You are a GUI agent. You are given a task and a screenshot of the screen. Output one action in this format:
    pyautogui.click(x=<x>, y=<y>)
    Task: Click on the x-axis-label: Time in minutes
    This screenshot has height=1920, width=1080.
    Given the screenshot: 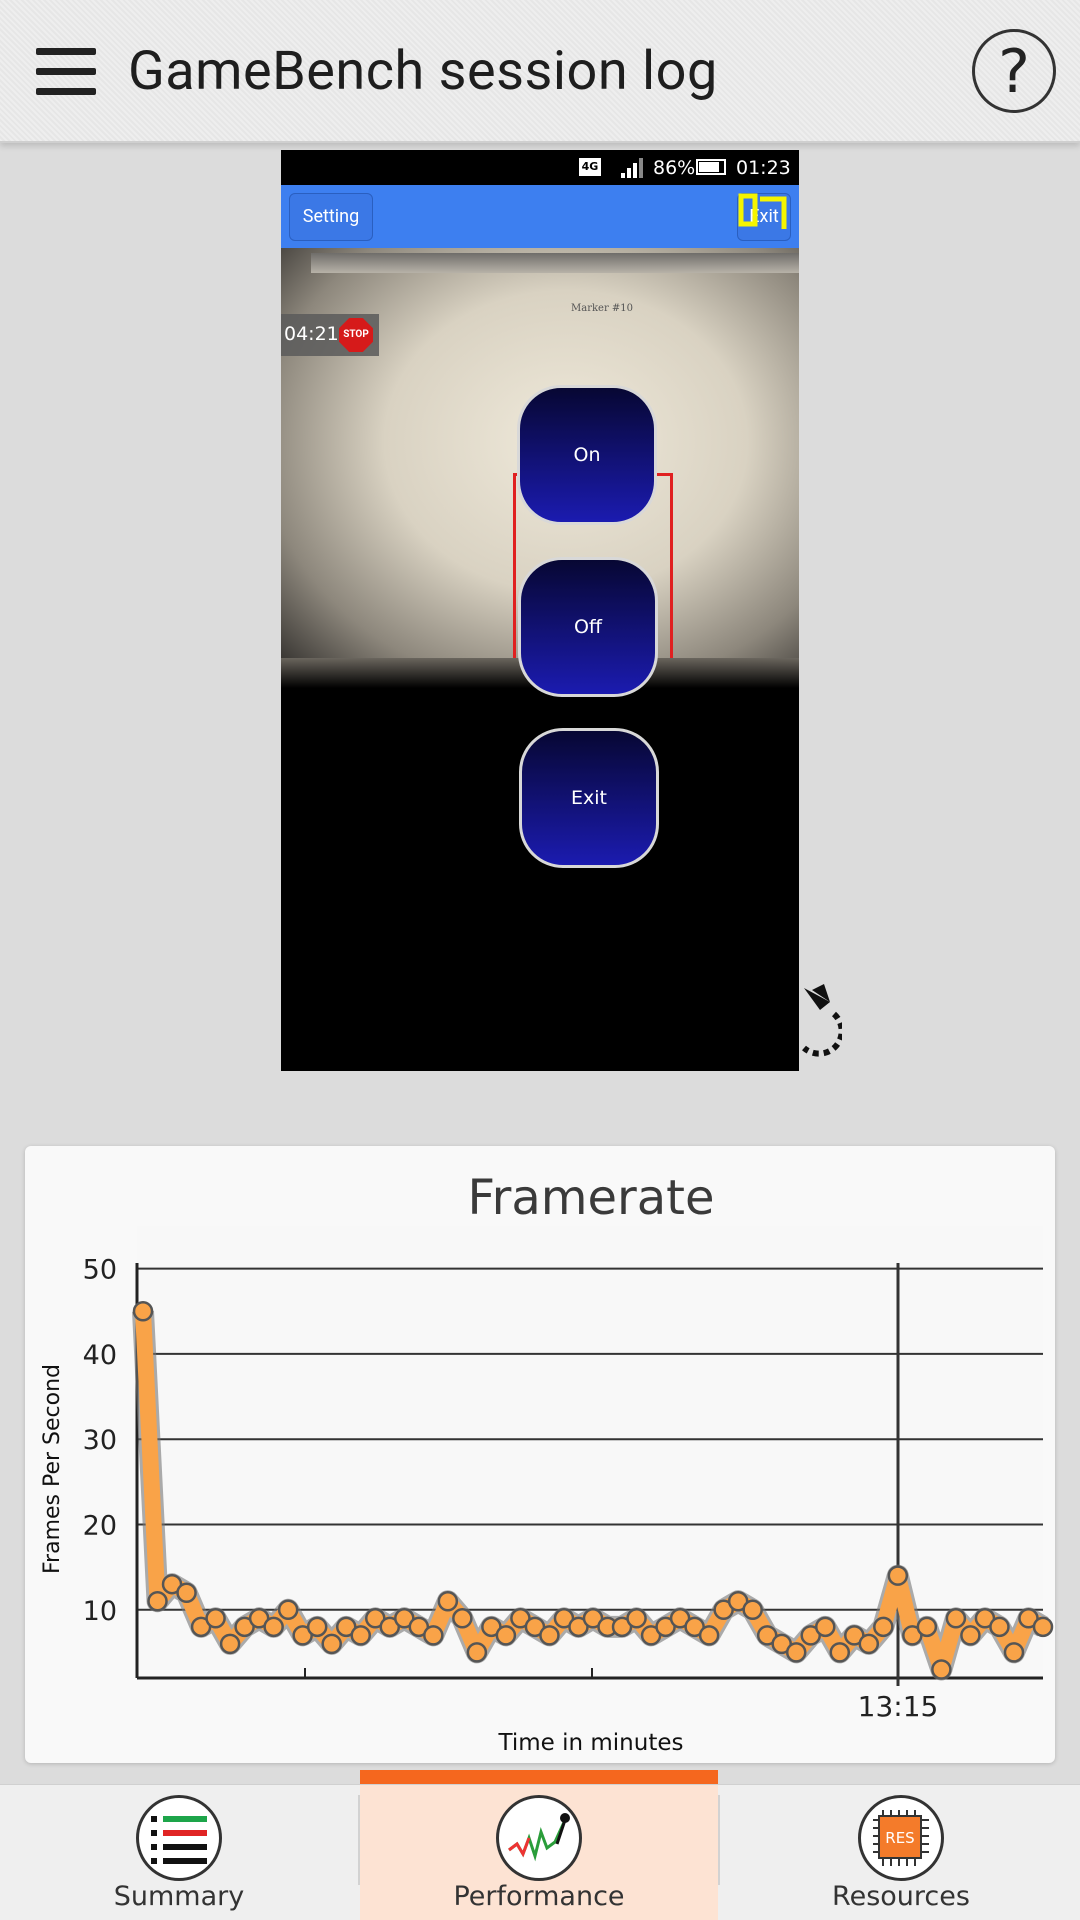 What is the action you would take?
    pyautogui.click(x=591, y=1743)
    